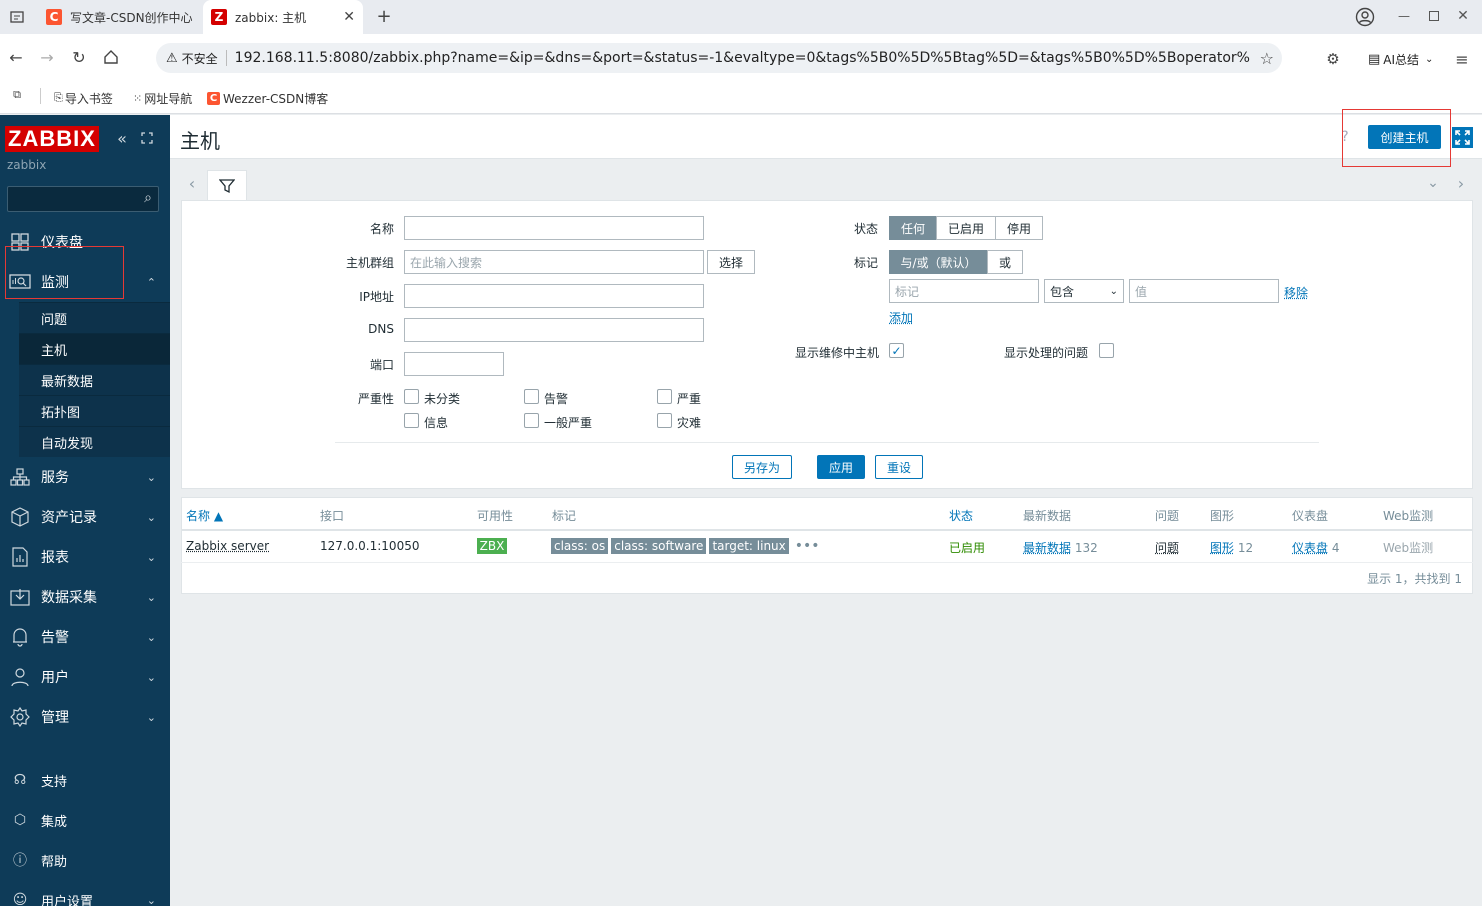  Describe the element at coordinates (85, 860) in the screenshot. I see `sidebar-item-help: ⓘ 帮助` at that location.